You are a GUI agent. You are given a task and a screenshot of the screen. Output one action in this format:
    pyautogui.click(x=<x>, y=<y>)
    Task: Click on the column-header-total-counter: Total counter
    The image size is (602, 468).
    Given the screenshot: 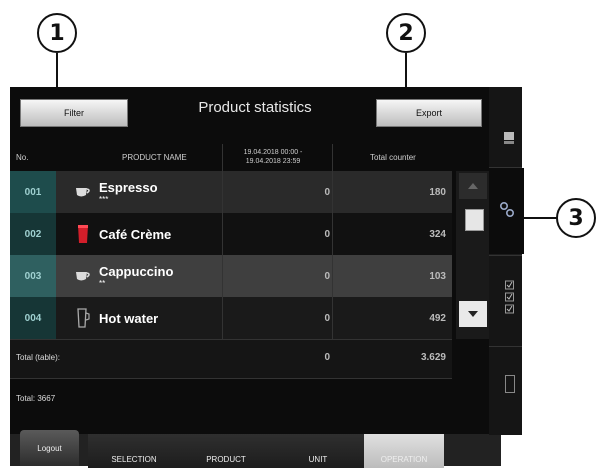 What is the action you would take?
    pyautogui.click(x=393, y=157)
    